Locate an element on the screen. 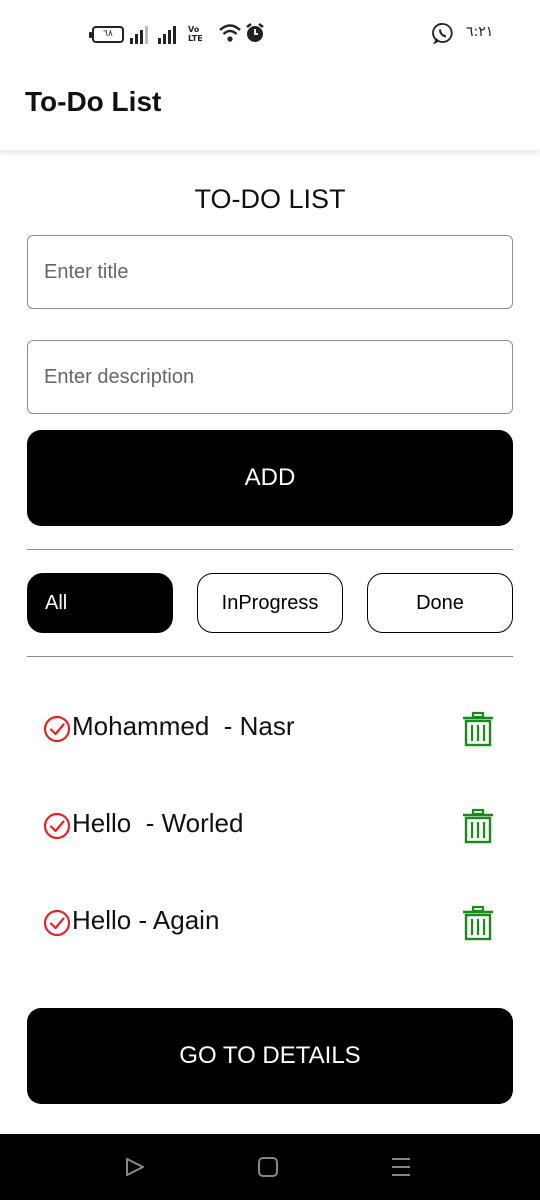 The height and width of the screenshot is (1200, 540). todo-text: Mohammed - Nasr is located at coordinates (183, 726).